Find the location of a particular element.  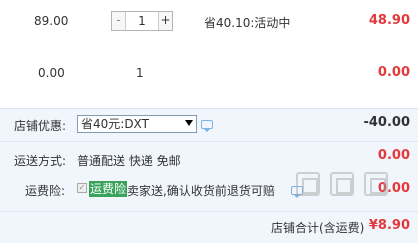

qty-input: 1 is located at coordinates (142, 21).